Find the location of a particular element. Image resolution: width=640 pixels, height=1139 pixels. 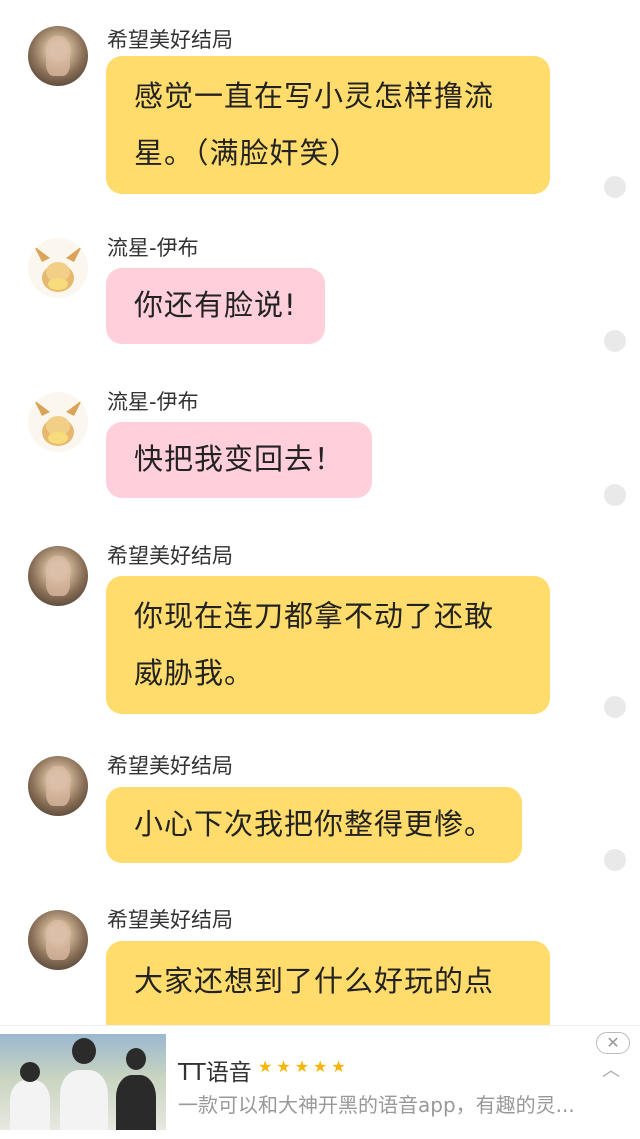

message-bubble: 大家还想到了什么好玩的点 is located at coordinates (328, 983).